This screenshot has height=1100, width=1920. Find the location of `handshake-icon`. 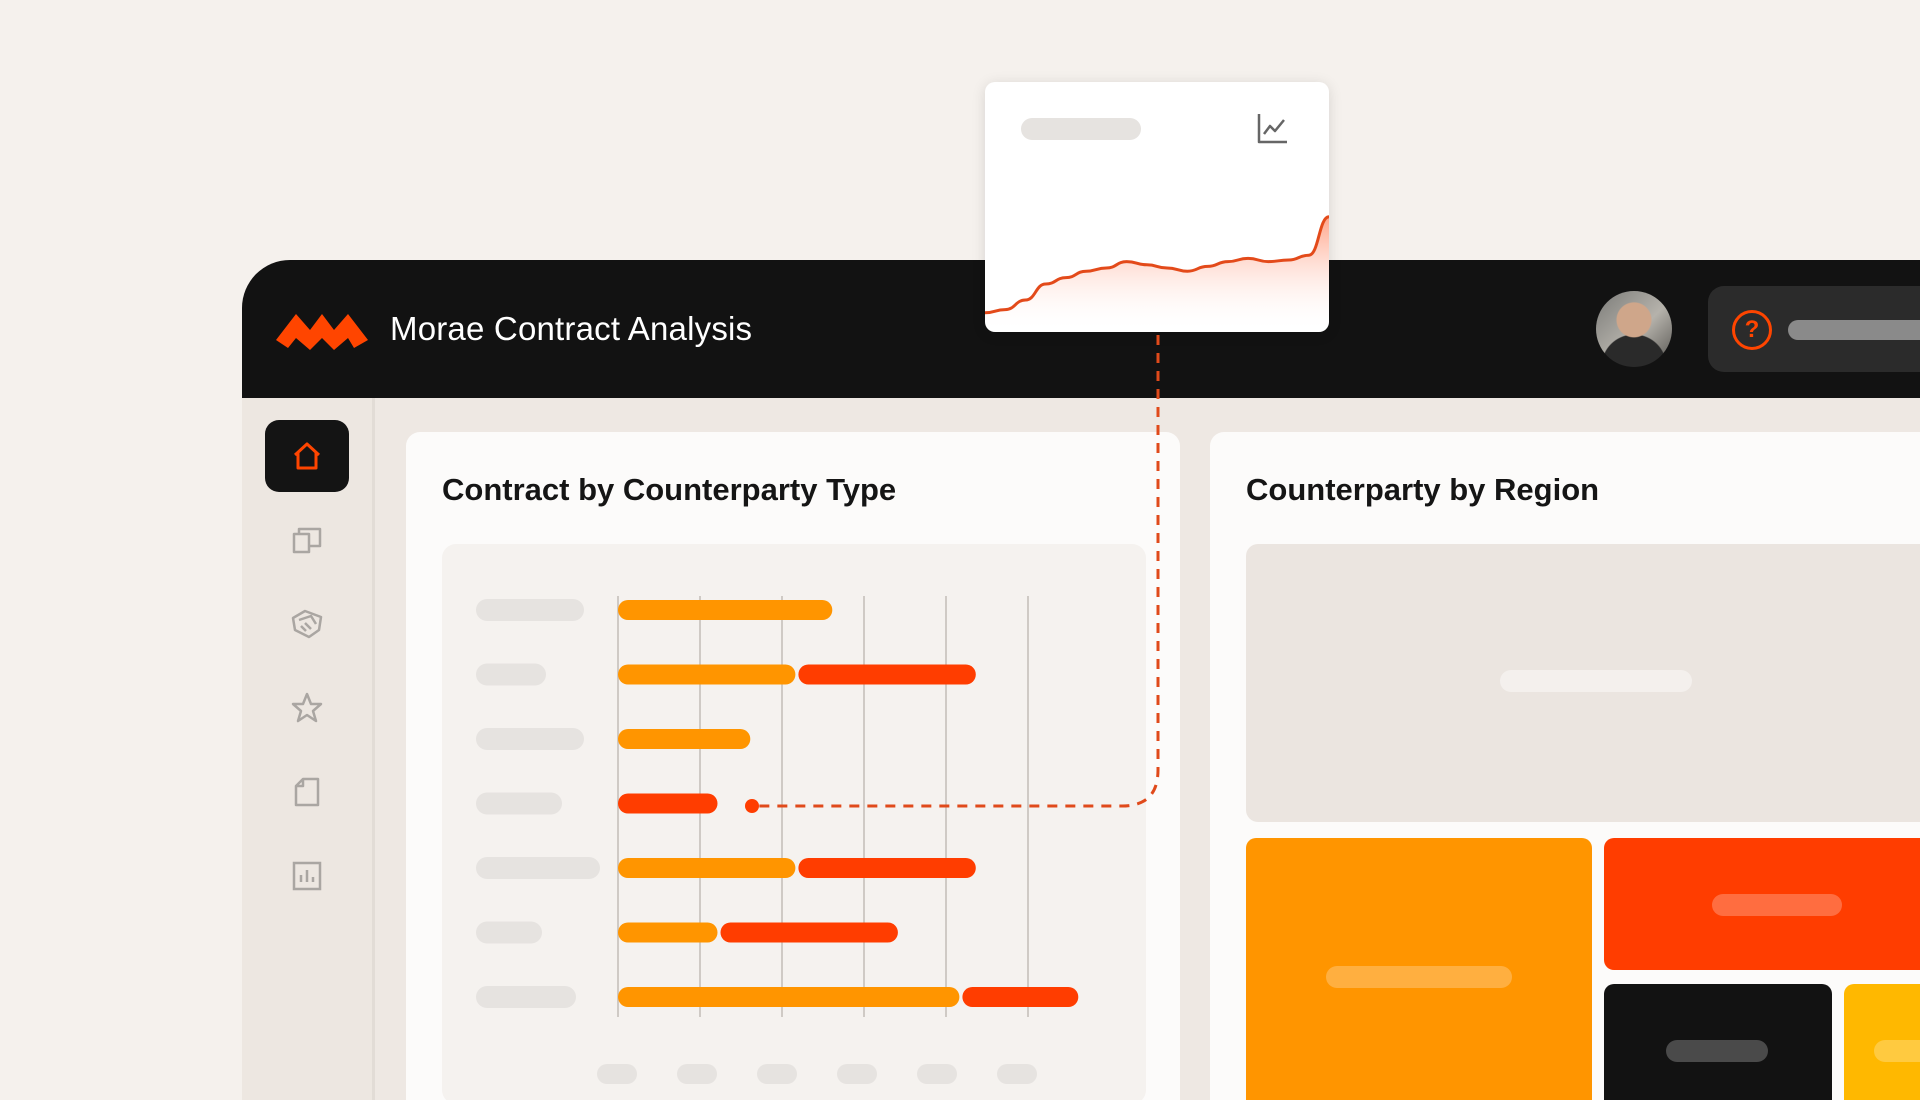

handshake-icon is located at coordinates (307, 624).